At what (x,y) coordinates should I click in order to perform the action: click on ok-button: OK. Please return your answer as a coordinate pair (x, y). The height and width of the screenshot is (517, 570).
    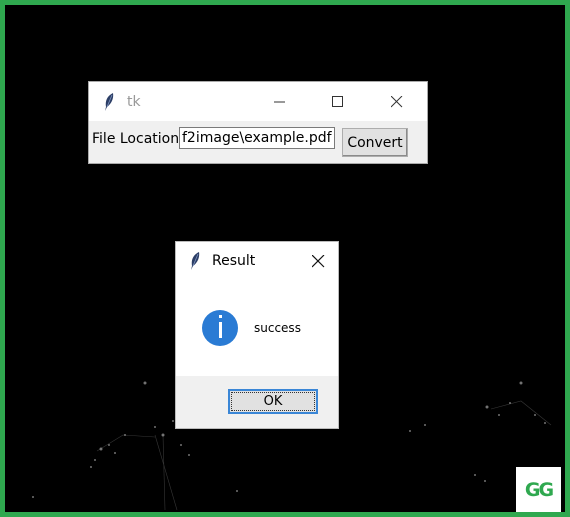
    Looking at the image, I should click on (273, 401).